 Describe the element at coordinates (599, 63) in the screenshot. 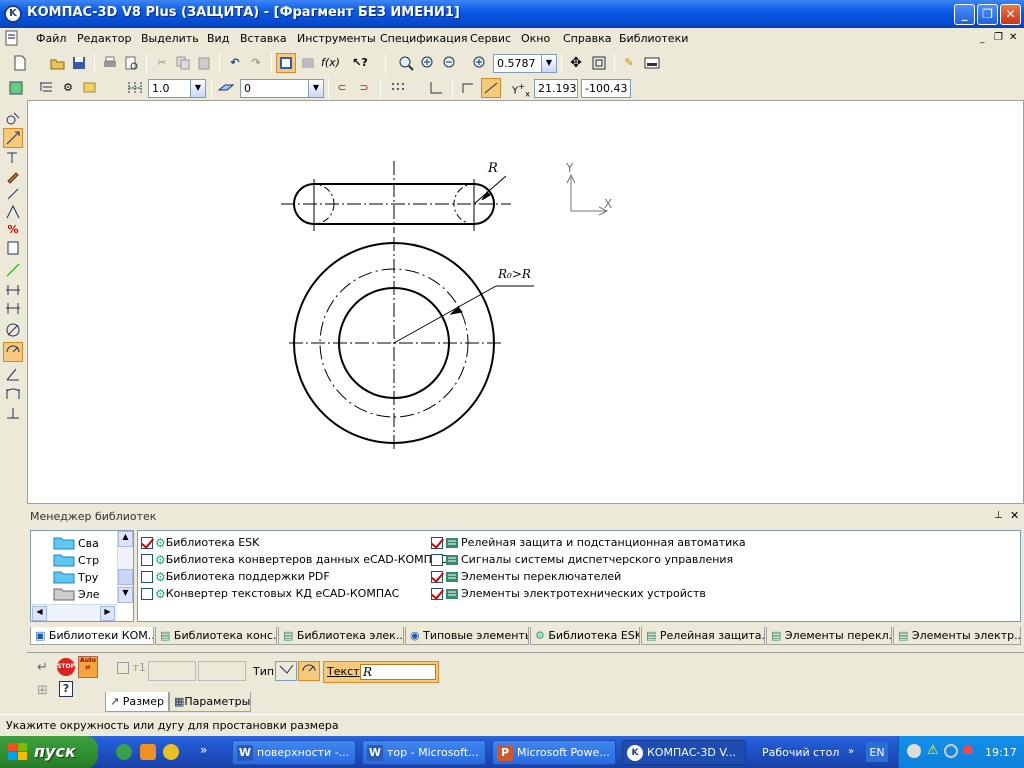

I see `show-all-icon` at that location.